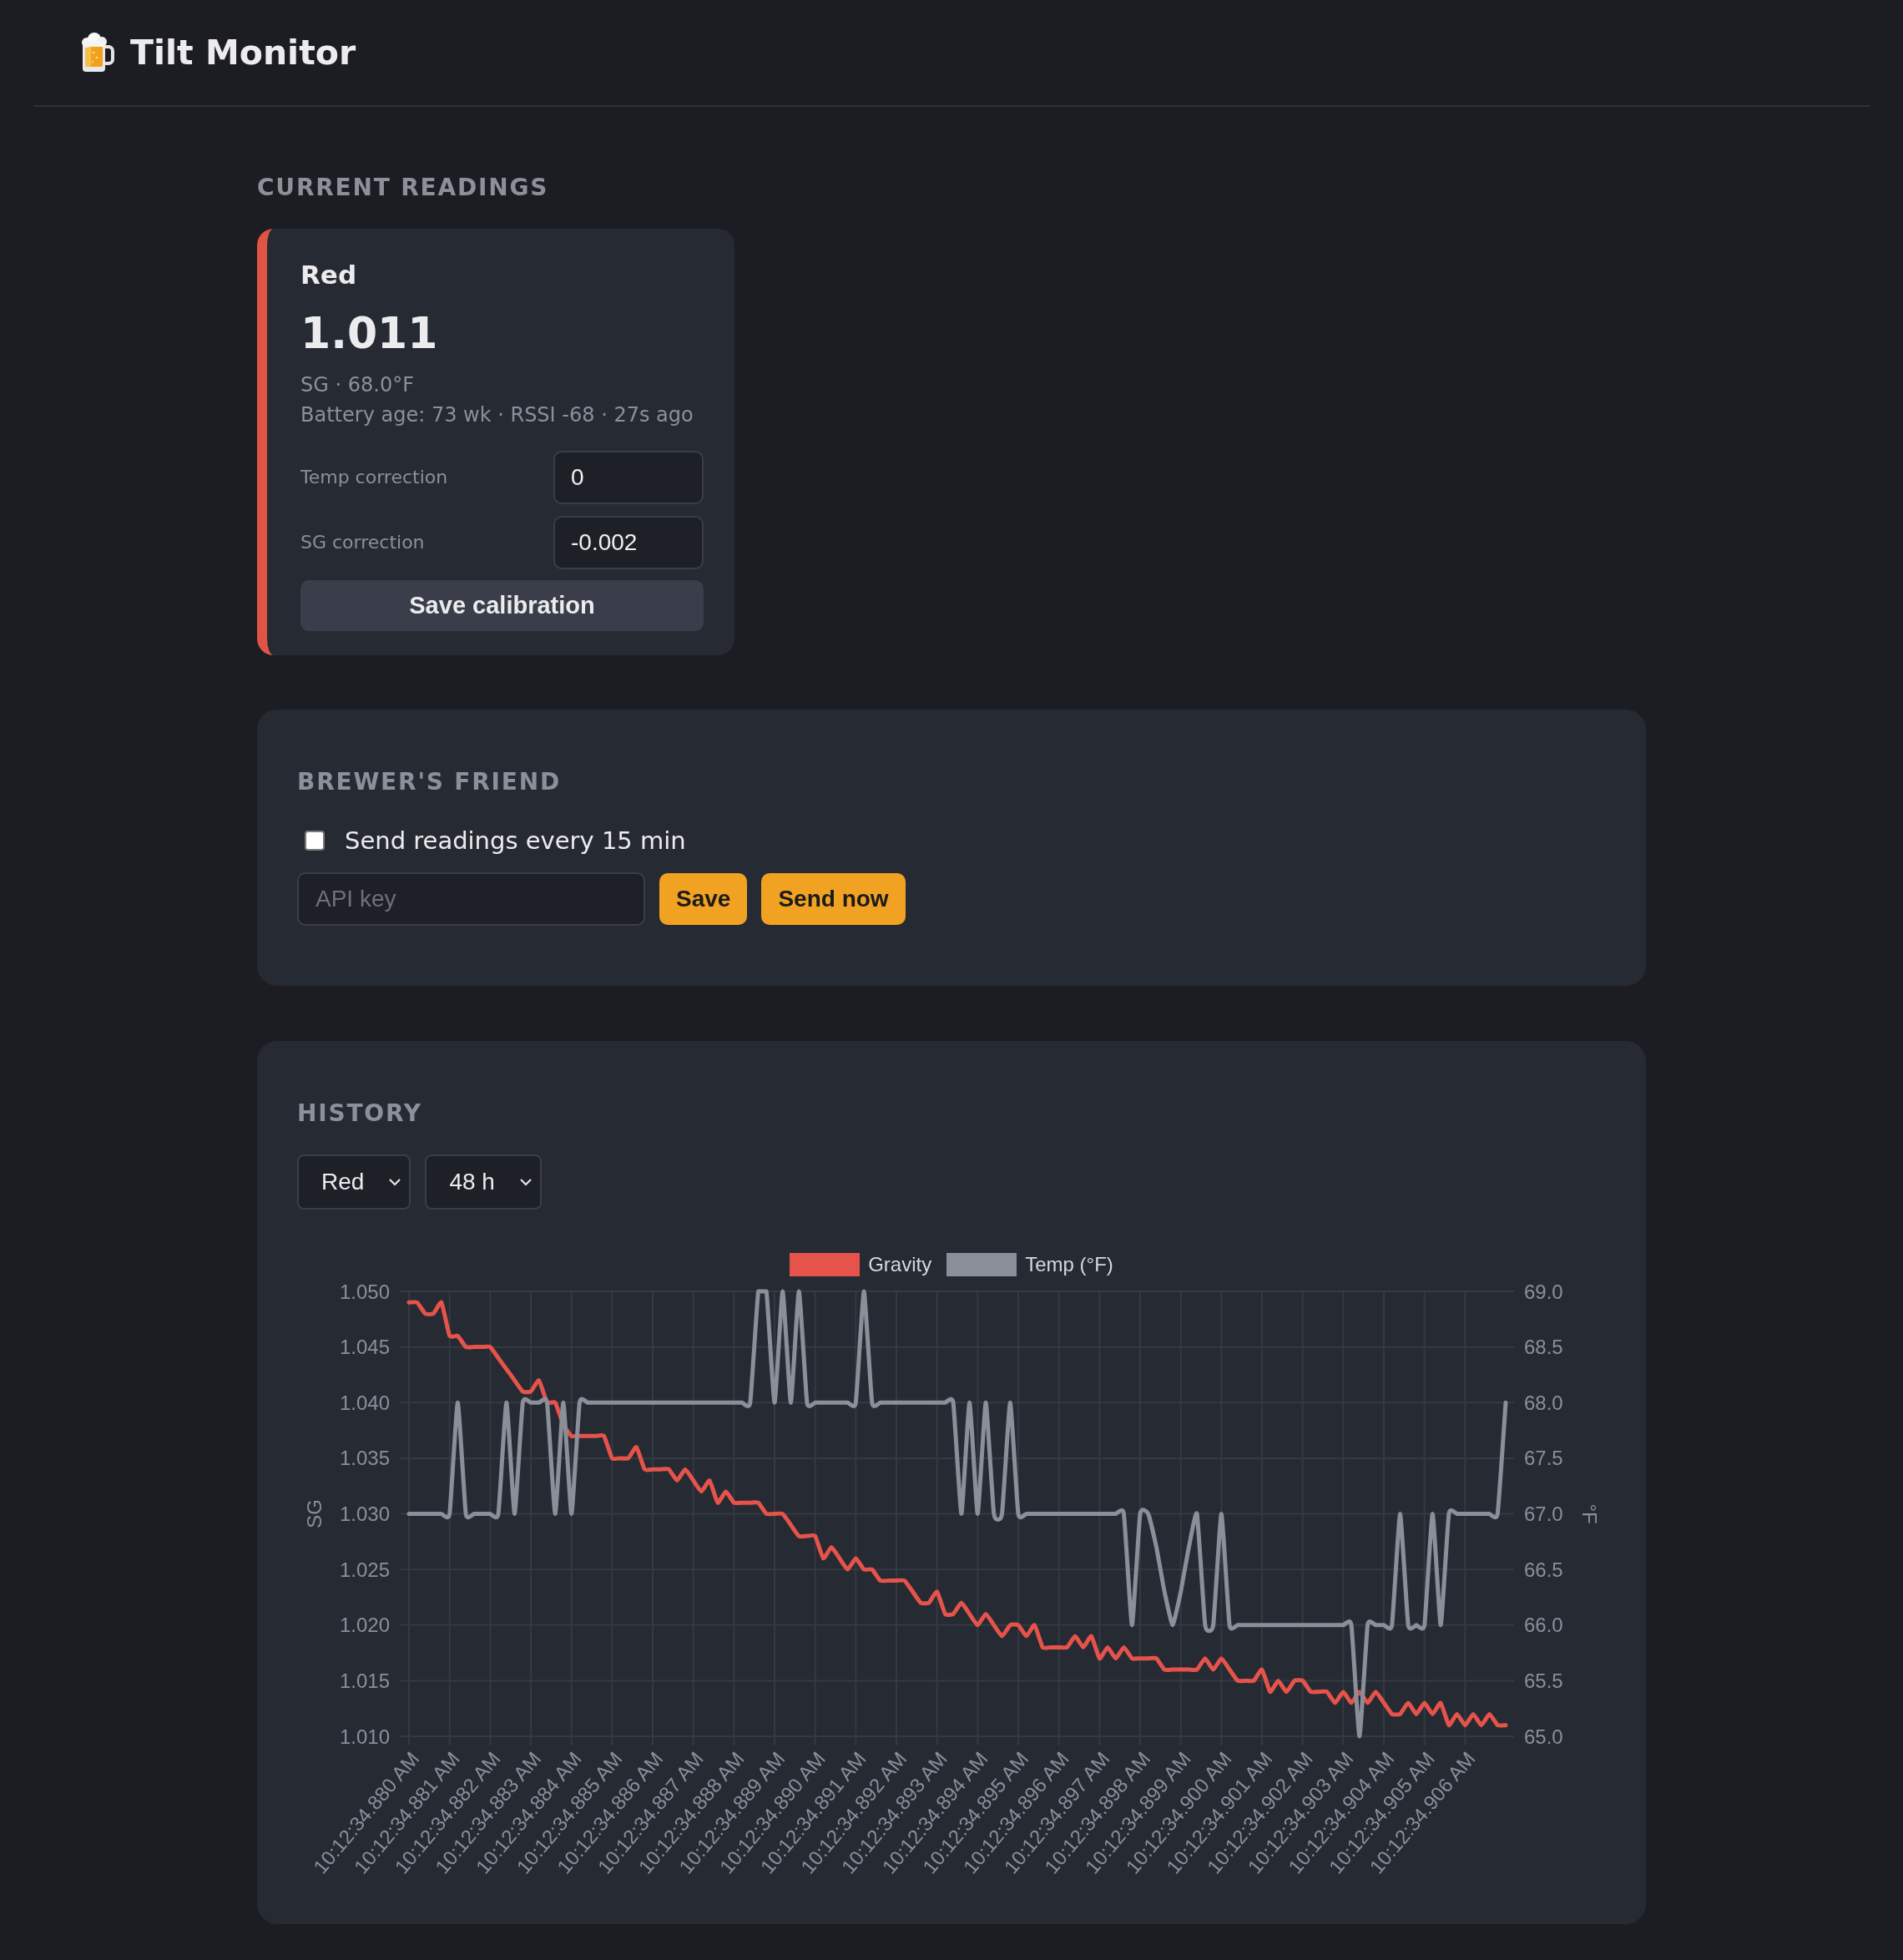 This screenshot has width=1903, height=1960. What do you see at coordinates (1543, 1291) in the screenshot?
I see `y-axis-label: 69.0` at bounding box center [1543, 1291].